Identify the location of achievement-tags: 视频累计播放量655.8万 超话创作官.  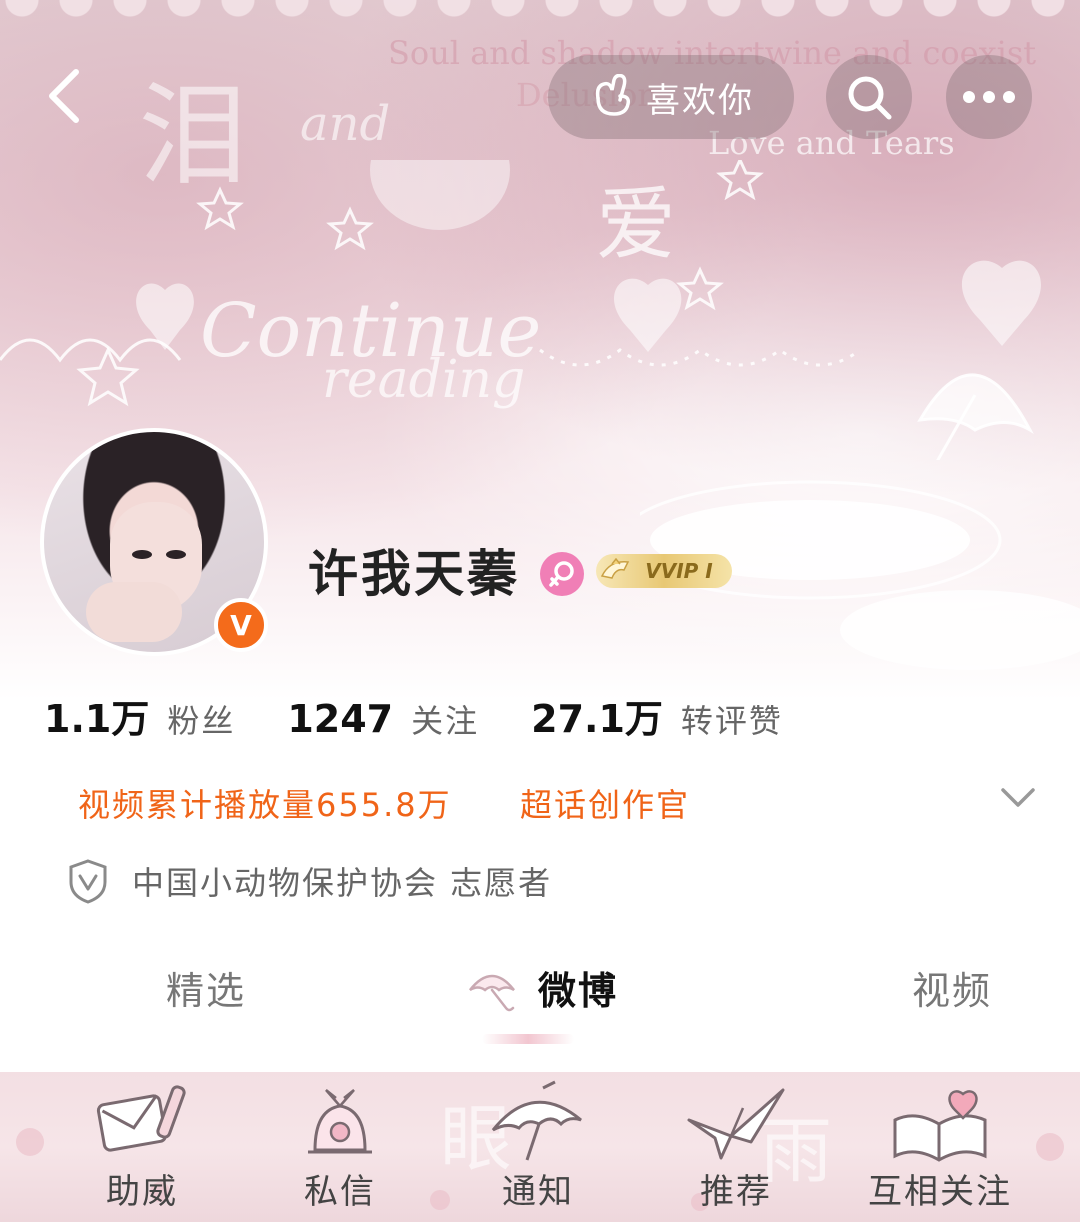
(558, 802).